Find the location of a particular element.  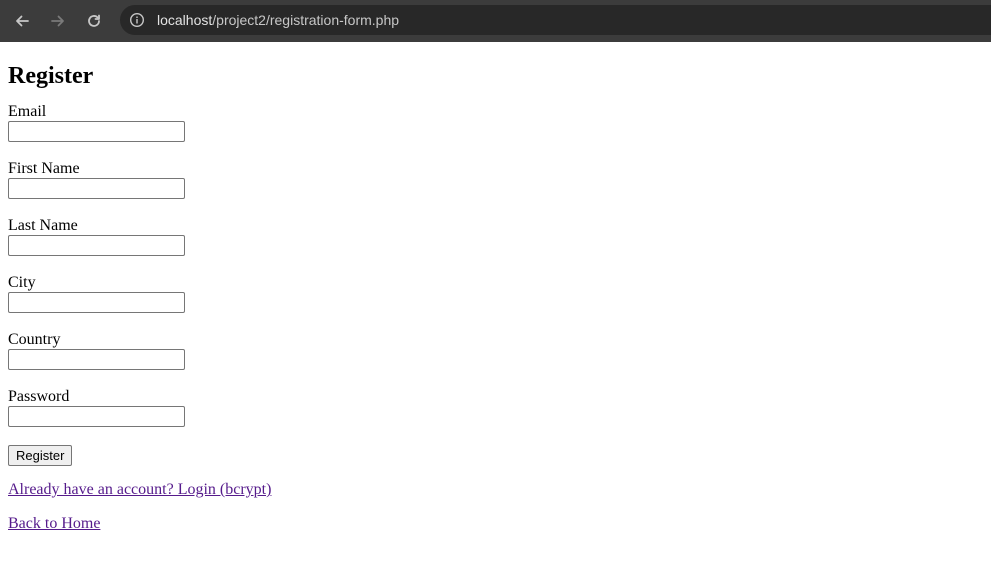

country-input is located at coordinates (96, 359).